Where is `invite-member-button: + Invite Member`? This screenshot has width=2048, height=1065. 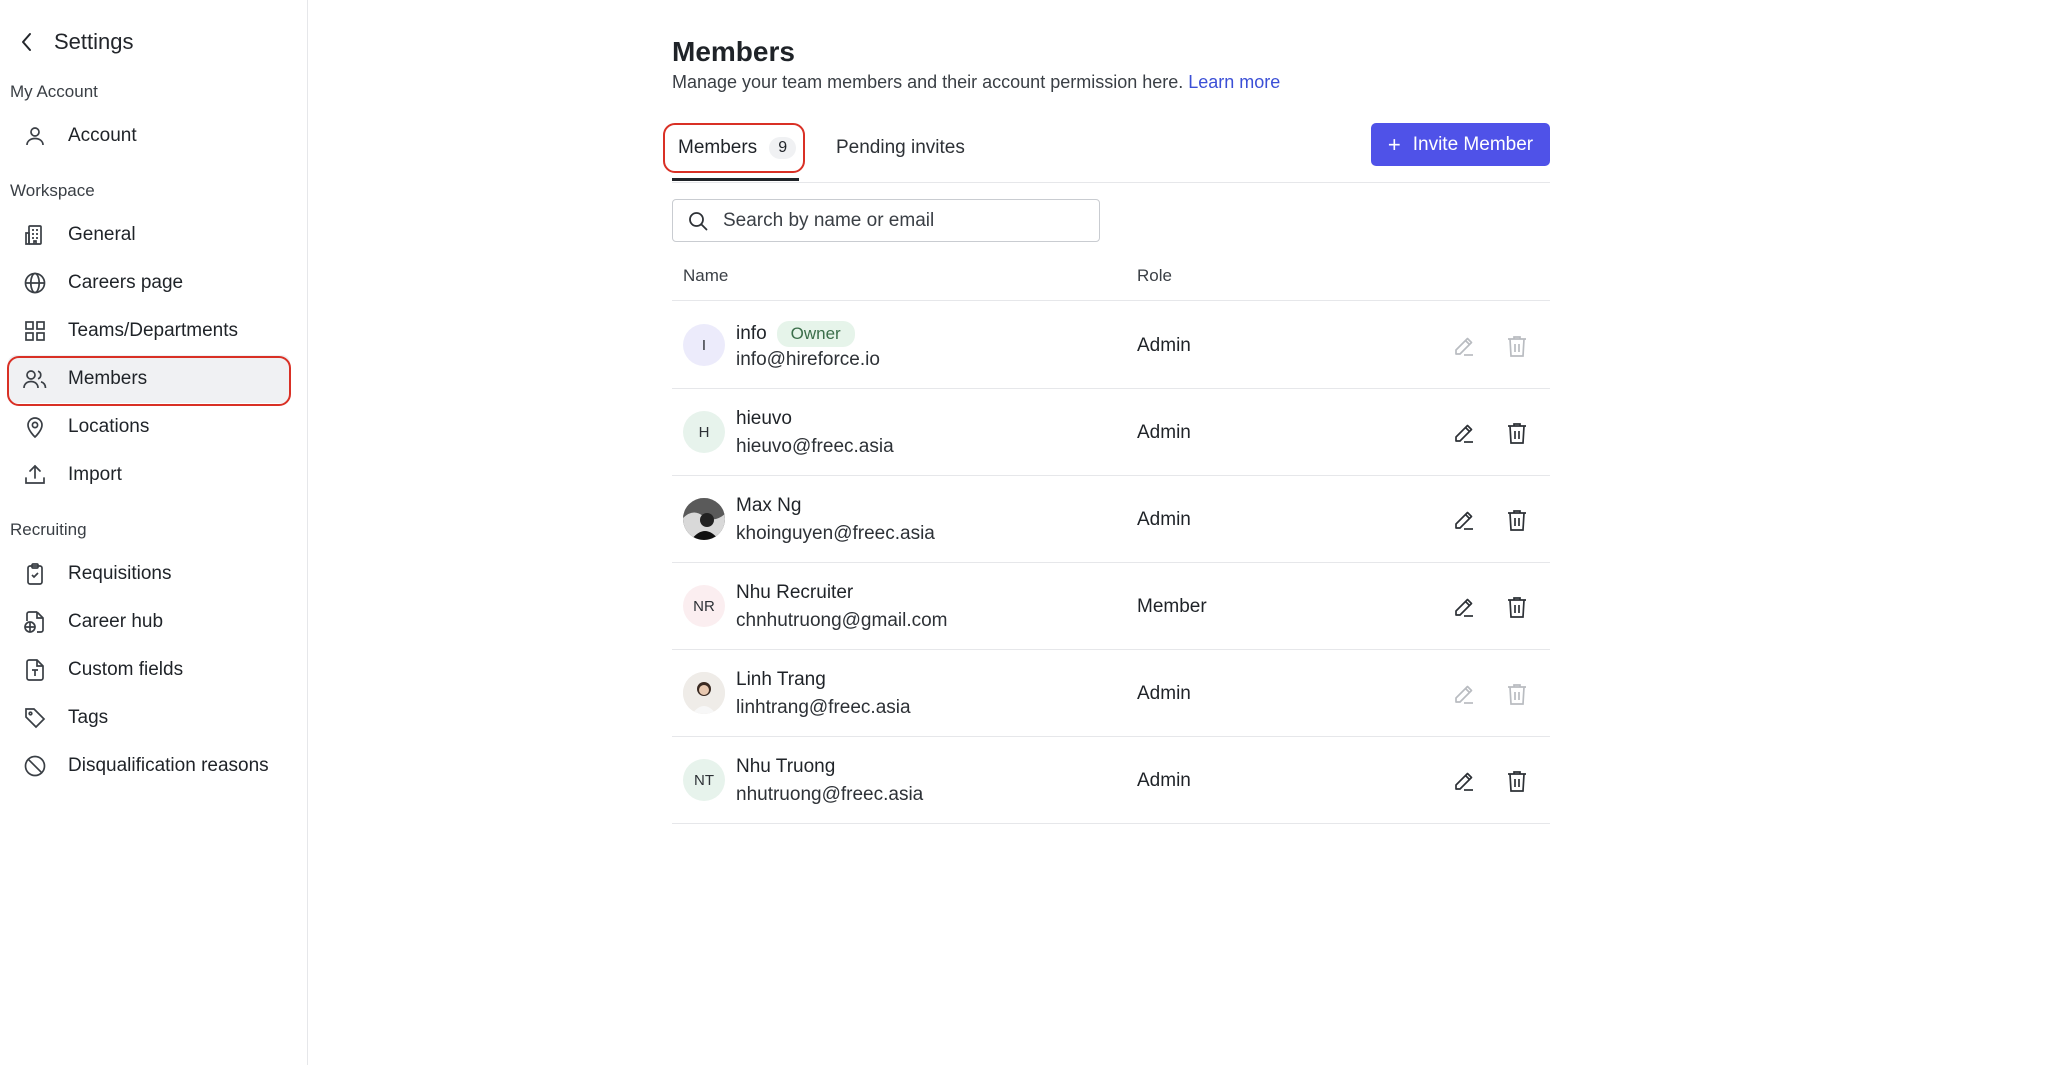 invite-member-button: + Invite Member is located at coordinates (1460, 144).